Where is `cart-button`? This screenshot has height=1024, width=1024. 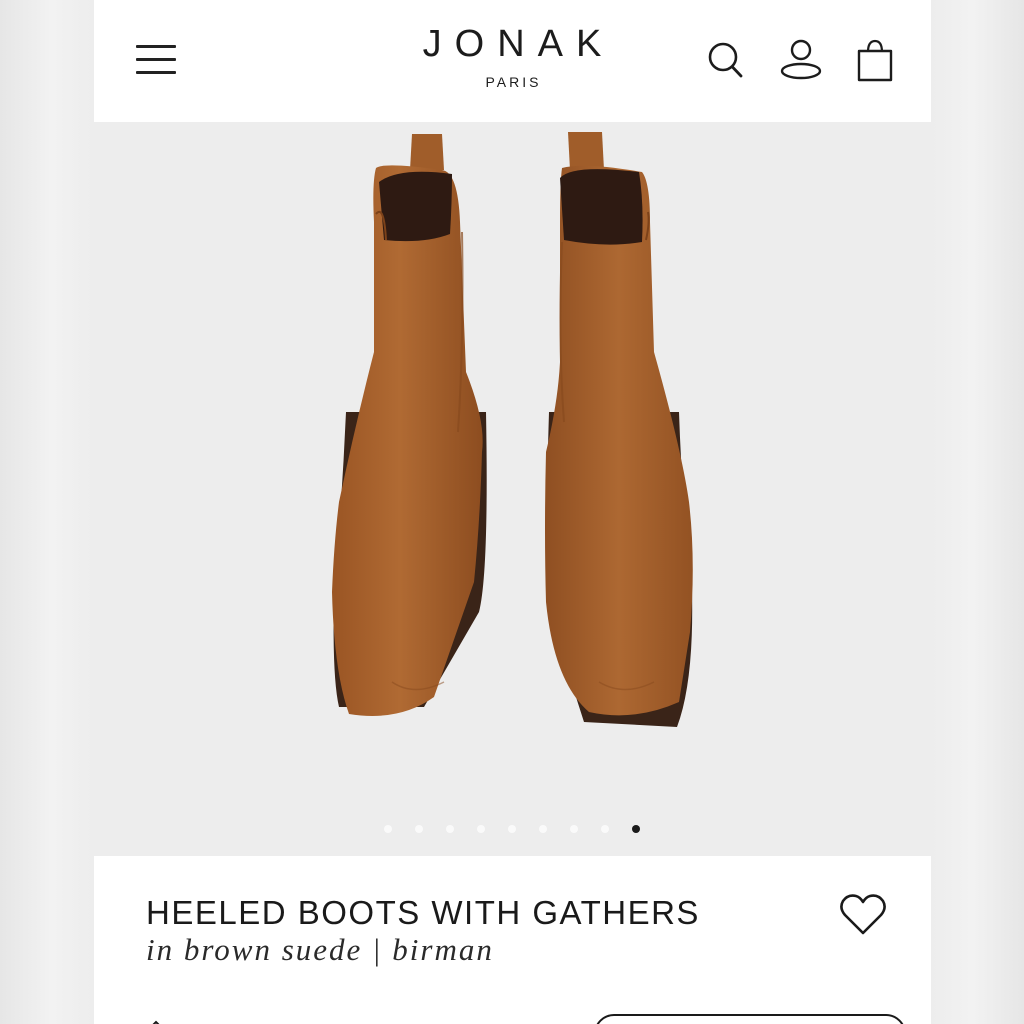
cart-button is located at coordinates (875, 60).